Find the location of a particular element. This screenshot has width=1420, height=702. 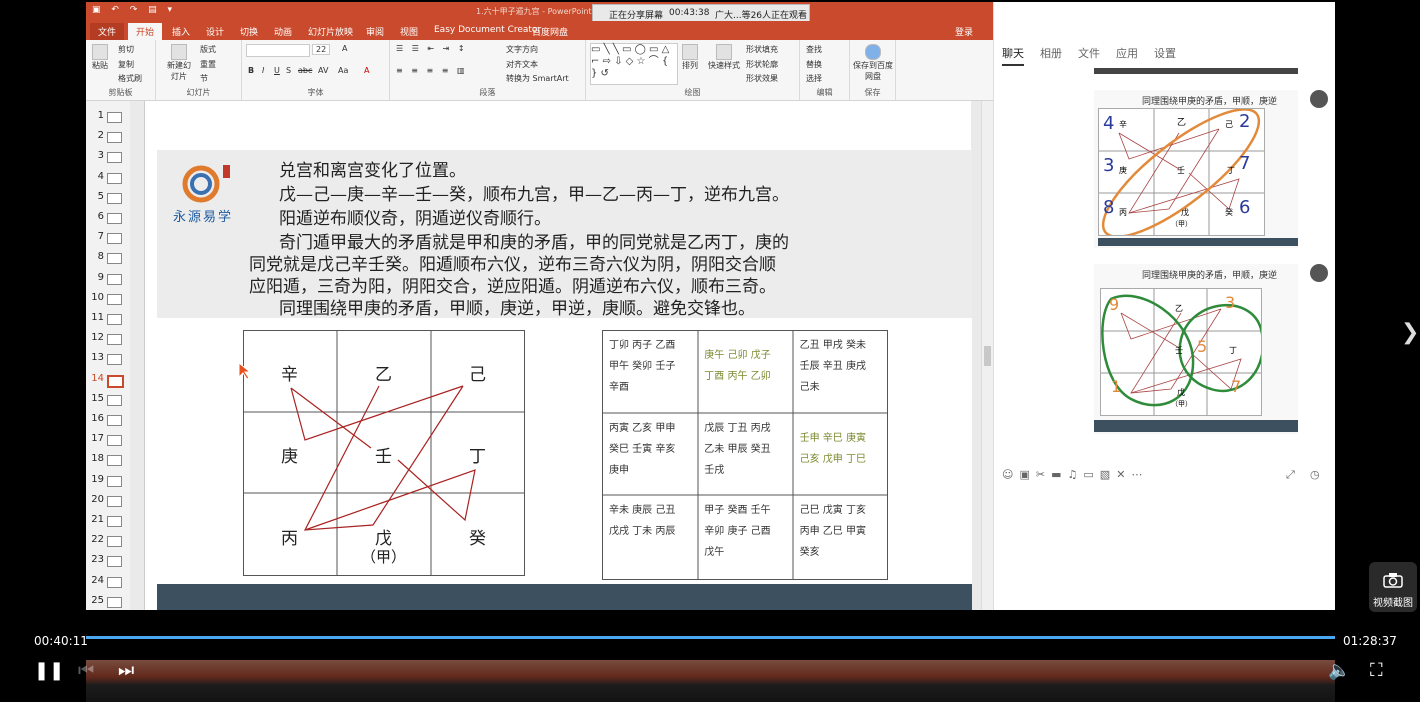

tab-baidu: 百度网盘 is located at coordinates (550, 31).